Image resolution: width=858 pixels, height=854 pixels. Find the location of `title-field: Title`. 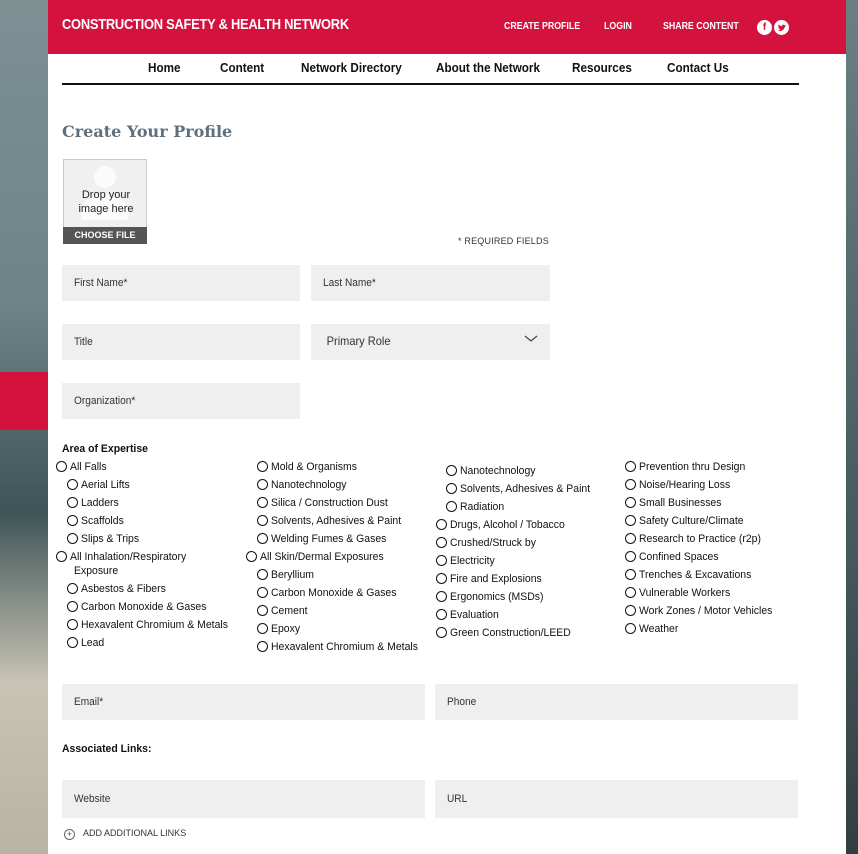

title-field: Title is located at coordinates (181, 342).